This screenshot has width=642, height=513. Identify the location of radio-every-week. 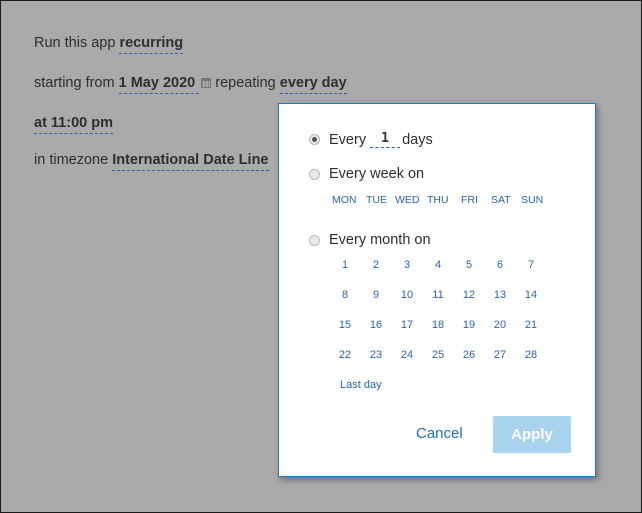
(314, 174).